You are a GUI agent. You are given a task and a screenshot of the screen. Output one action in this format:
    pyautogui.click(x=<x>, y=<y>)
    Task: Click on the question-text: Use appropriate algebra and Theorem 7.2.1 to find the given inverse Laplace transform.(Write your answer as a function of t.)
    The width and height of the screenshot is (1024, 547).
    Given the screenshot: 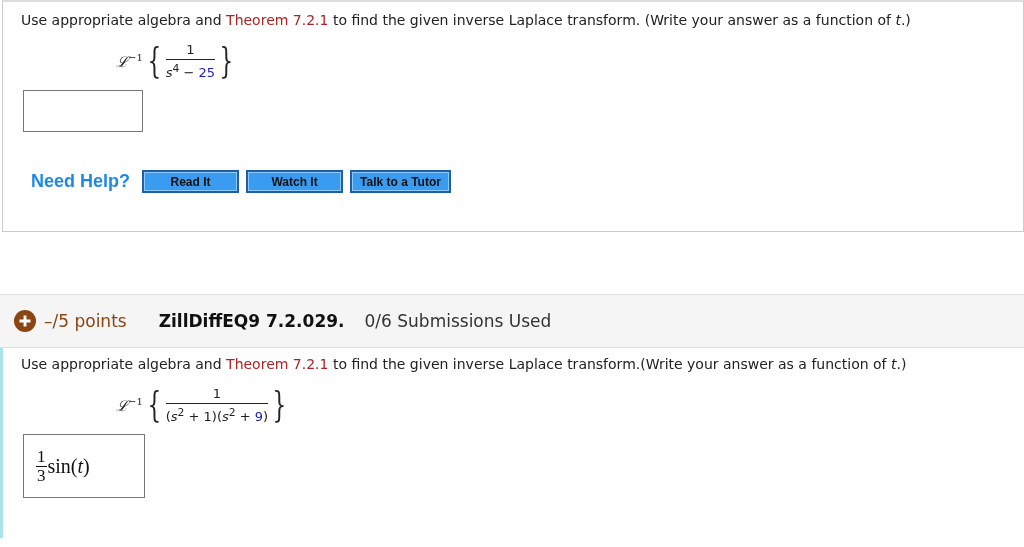 What is the action you would take?
    pyautogui.click(x=464, y=364)
    